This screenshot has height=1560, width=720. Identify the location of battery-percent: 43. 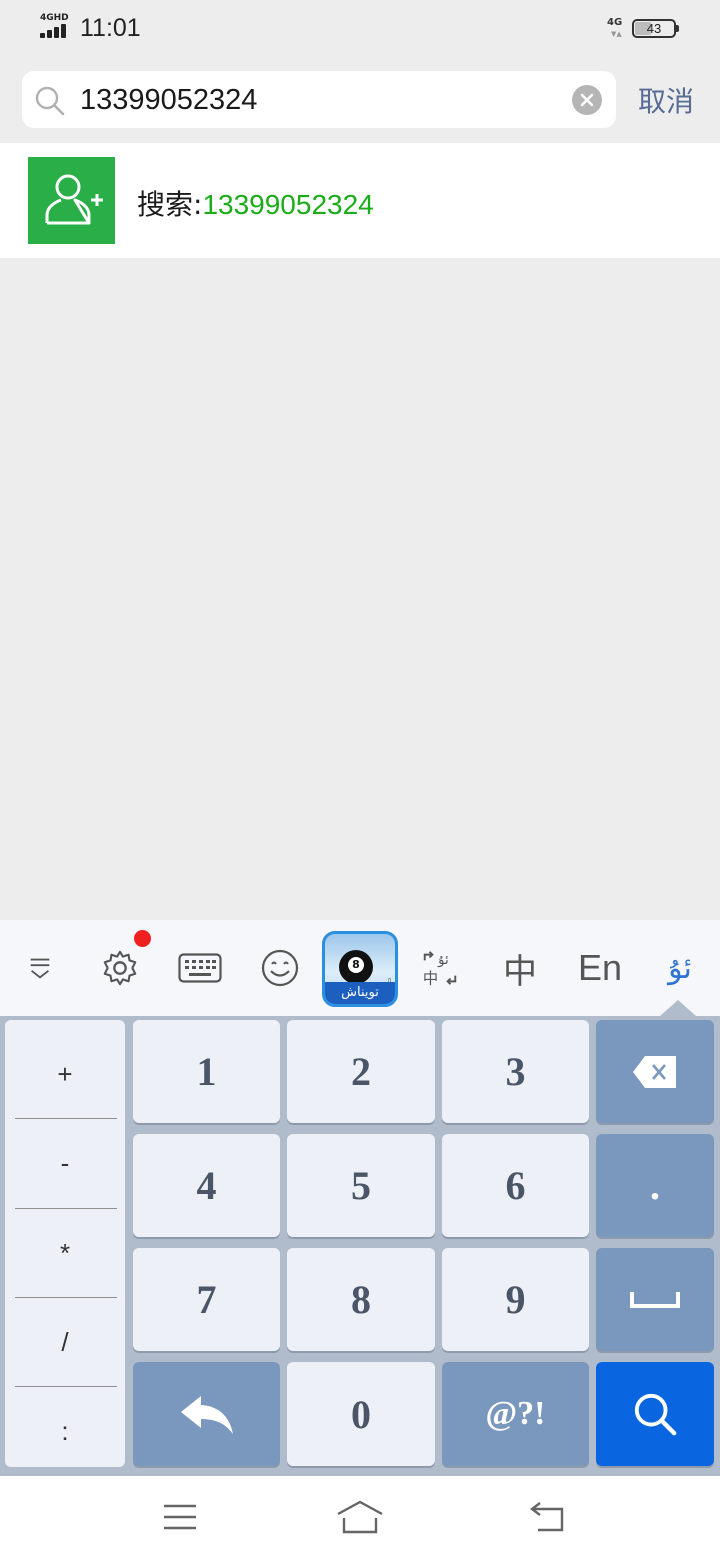
(654, 28).